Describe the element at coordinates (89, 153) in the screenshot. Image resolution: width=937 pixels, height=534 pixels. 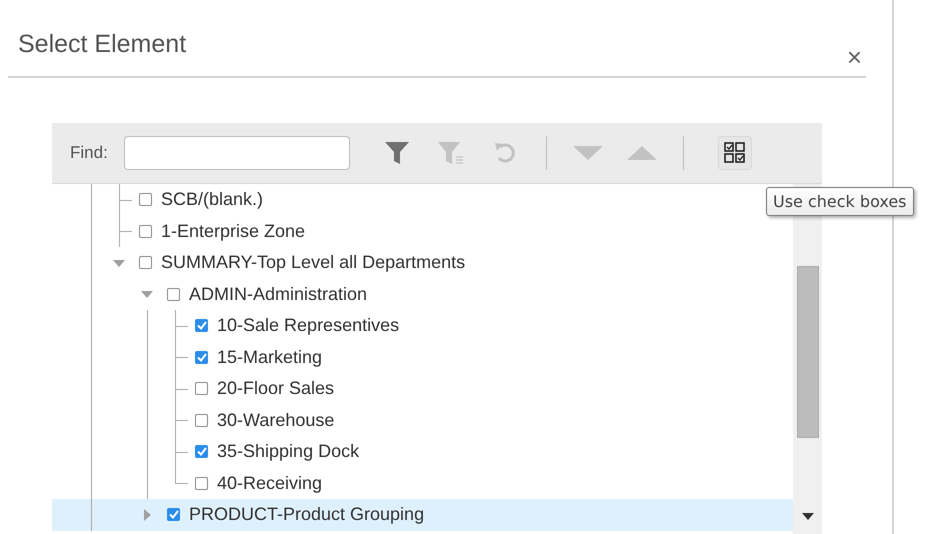
I see `find-label: Find:` at that location.